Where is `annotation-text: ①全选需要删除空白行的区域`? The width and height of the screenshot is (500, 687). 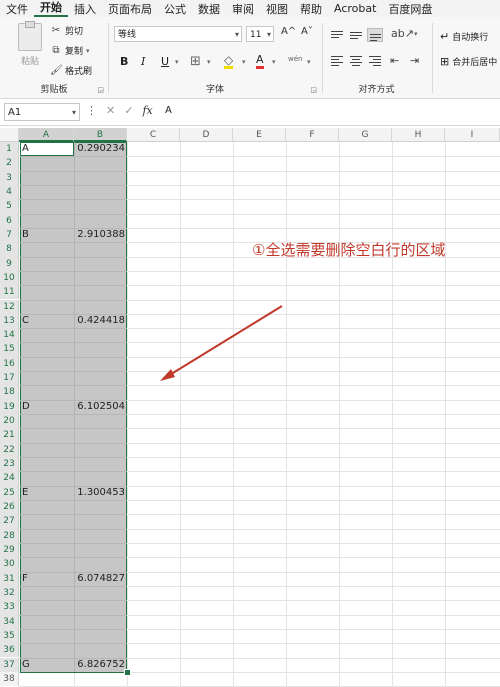 annotation-text: ①全选需要删除空白行的区域 is located at coordinates (349, 250).